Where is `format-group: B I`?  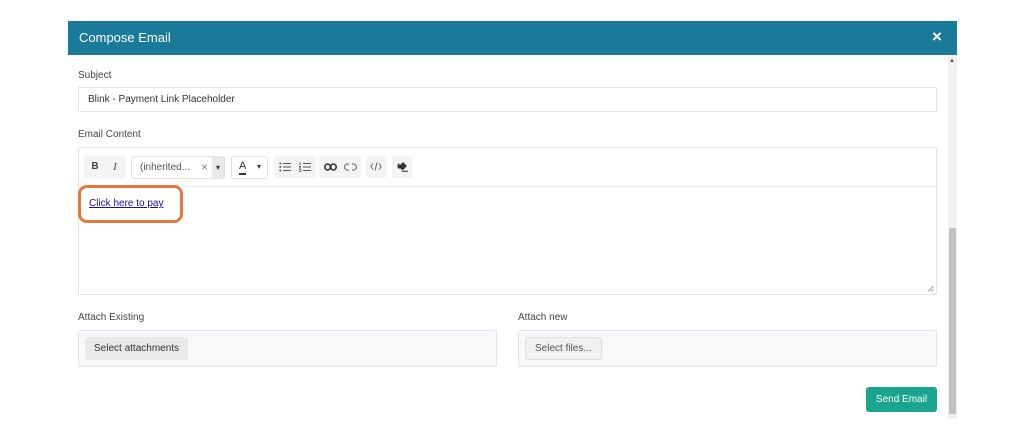
format-group: B I is located at coordinates (105, 167).